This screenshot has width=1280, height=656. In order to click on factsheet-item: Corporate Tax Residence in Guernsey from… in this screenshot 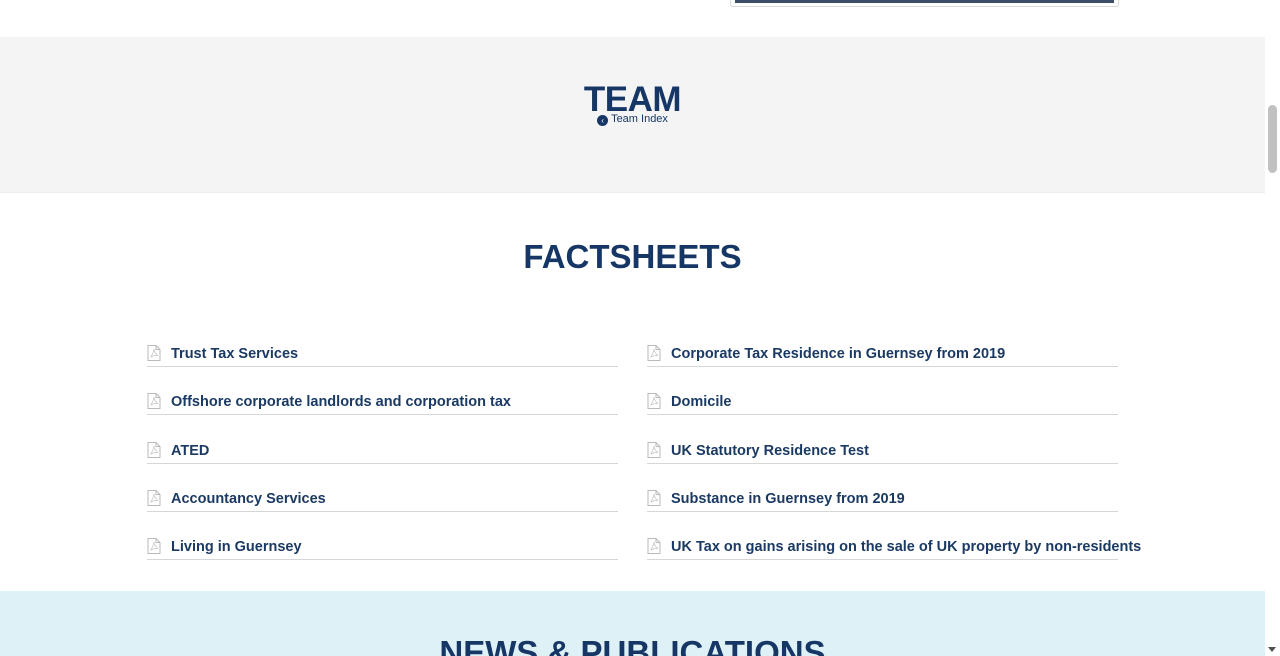, I will do `click(882, 363)`.